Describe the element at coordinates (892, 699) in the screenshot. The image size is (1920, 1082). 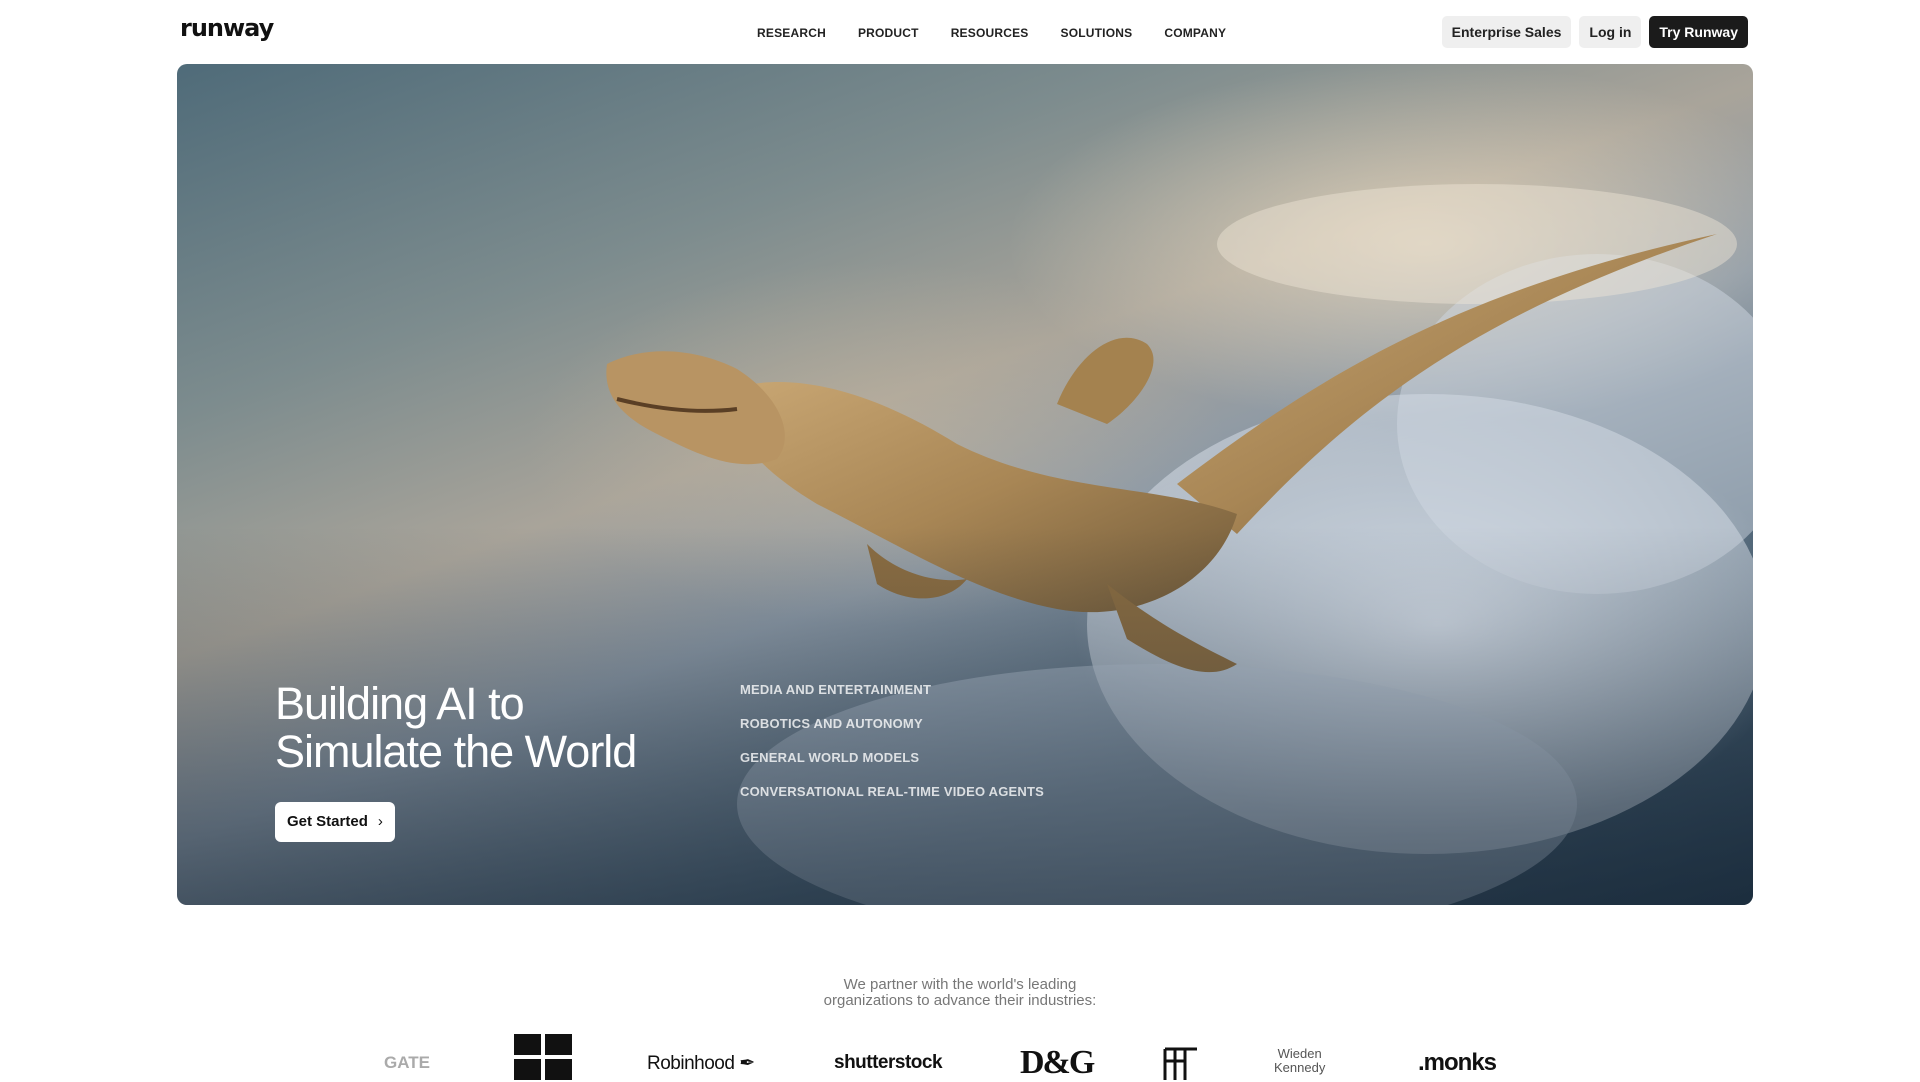
I see `solution-media-entertainment: MEDIA AND ENTERTAINMENT` at that location.